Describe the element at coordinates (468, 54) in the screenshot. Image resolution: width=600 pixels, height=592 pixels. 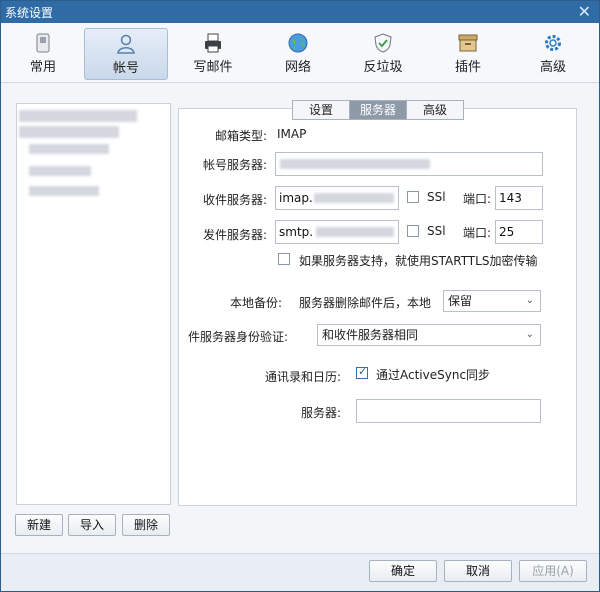
I see `tool-plugins: 插件` at that location.